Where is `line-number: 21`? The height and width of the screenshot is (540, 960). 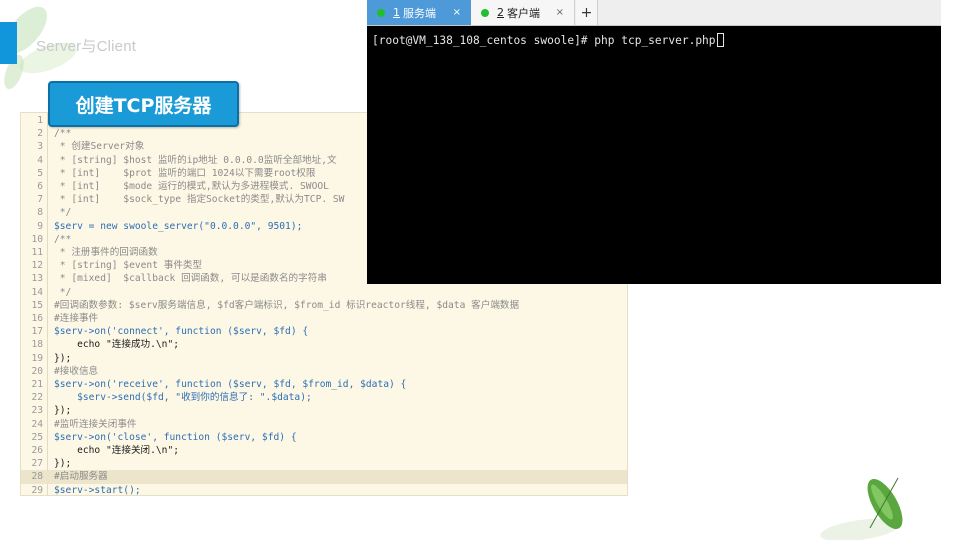
line-number: 21 is located at coordinates (37, 384).